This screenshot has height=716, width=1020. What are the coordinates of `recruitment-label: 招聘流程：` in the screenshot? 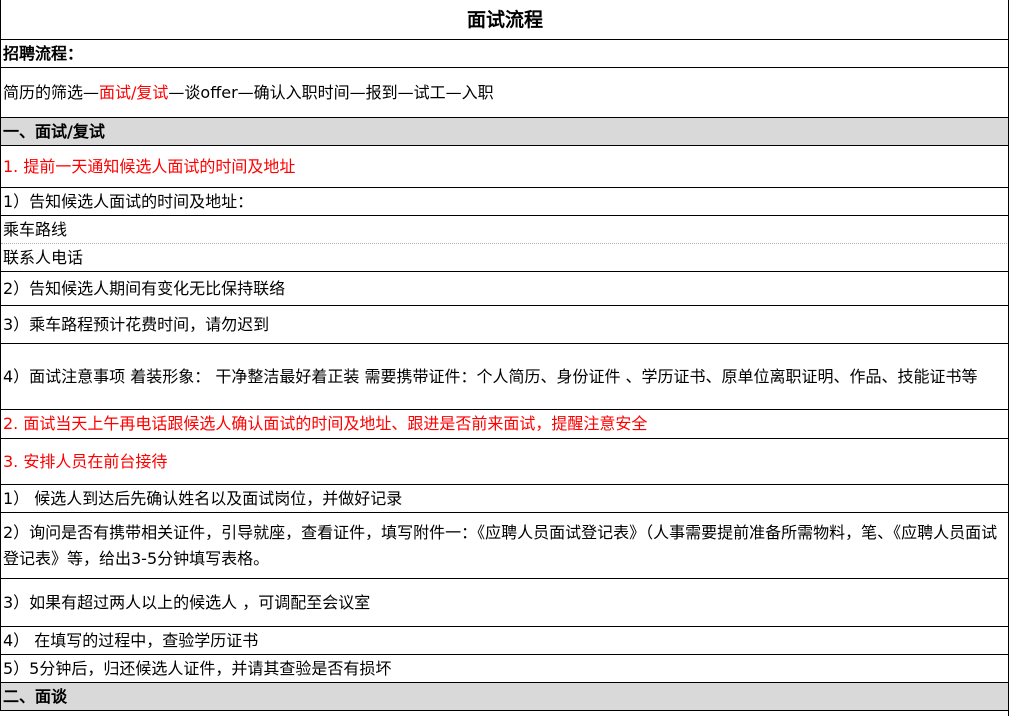 It's located at (505, 54).